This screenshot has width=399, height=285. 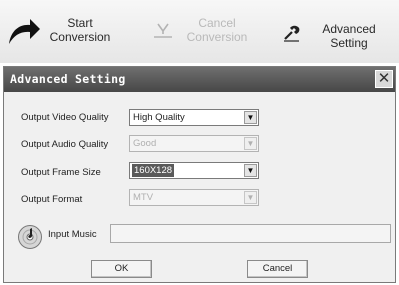 What do you see at coordinates (80, 30) in the screenshot?
I see `start-conversion-label: Start Conversion` at bounding box center [80, 30].